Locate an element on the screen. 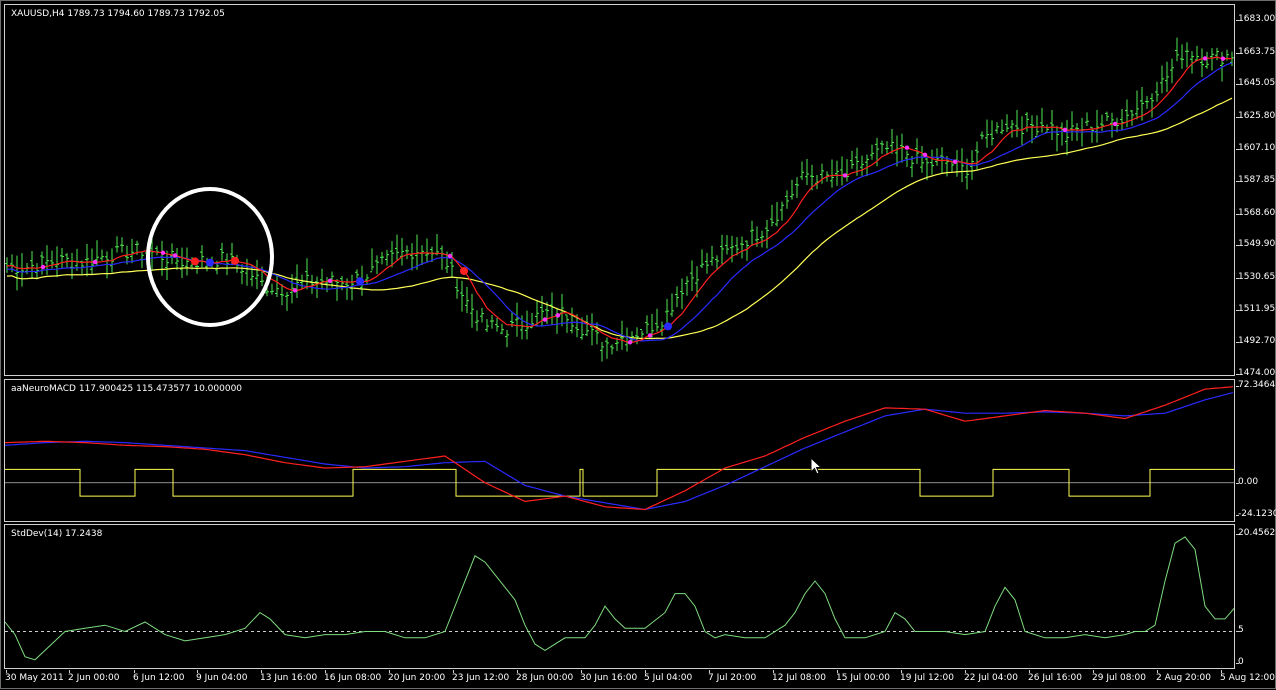 The height and width of the screenshot is (690, 1276). time-axis-label: 23 Jun 12:00 is located at coordinates (481, 678).